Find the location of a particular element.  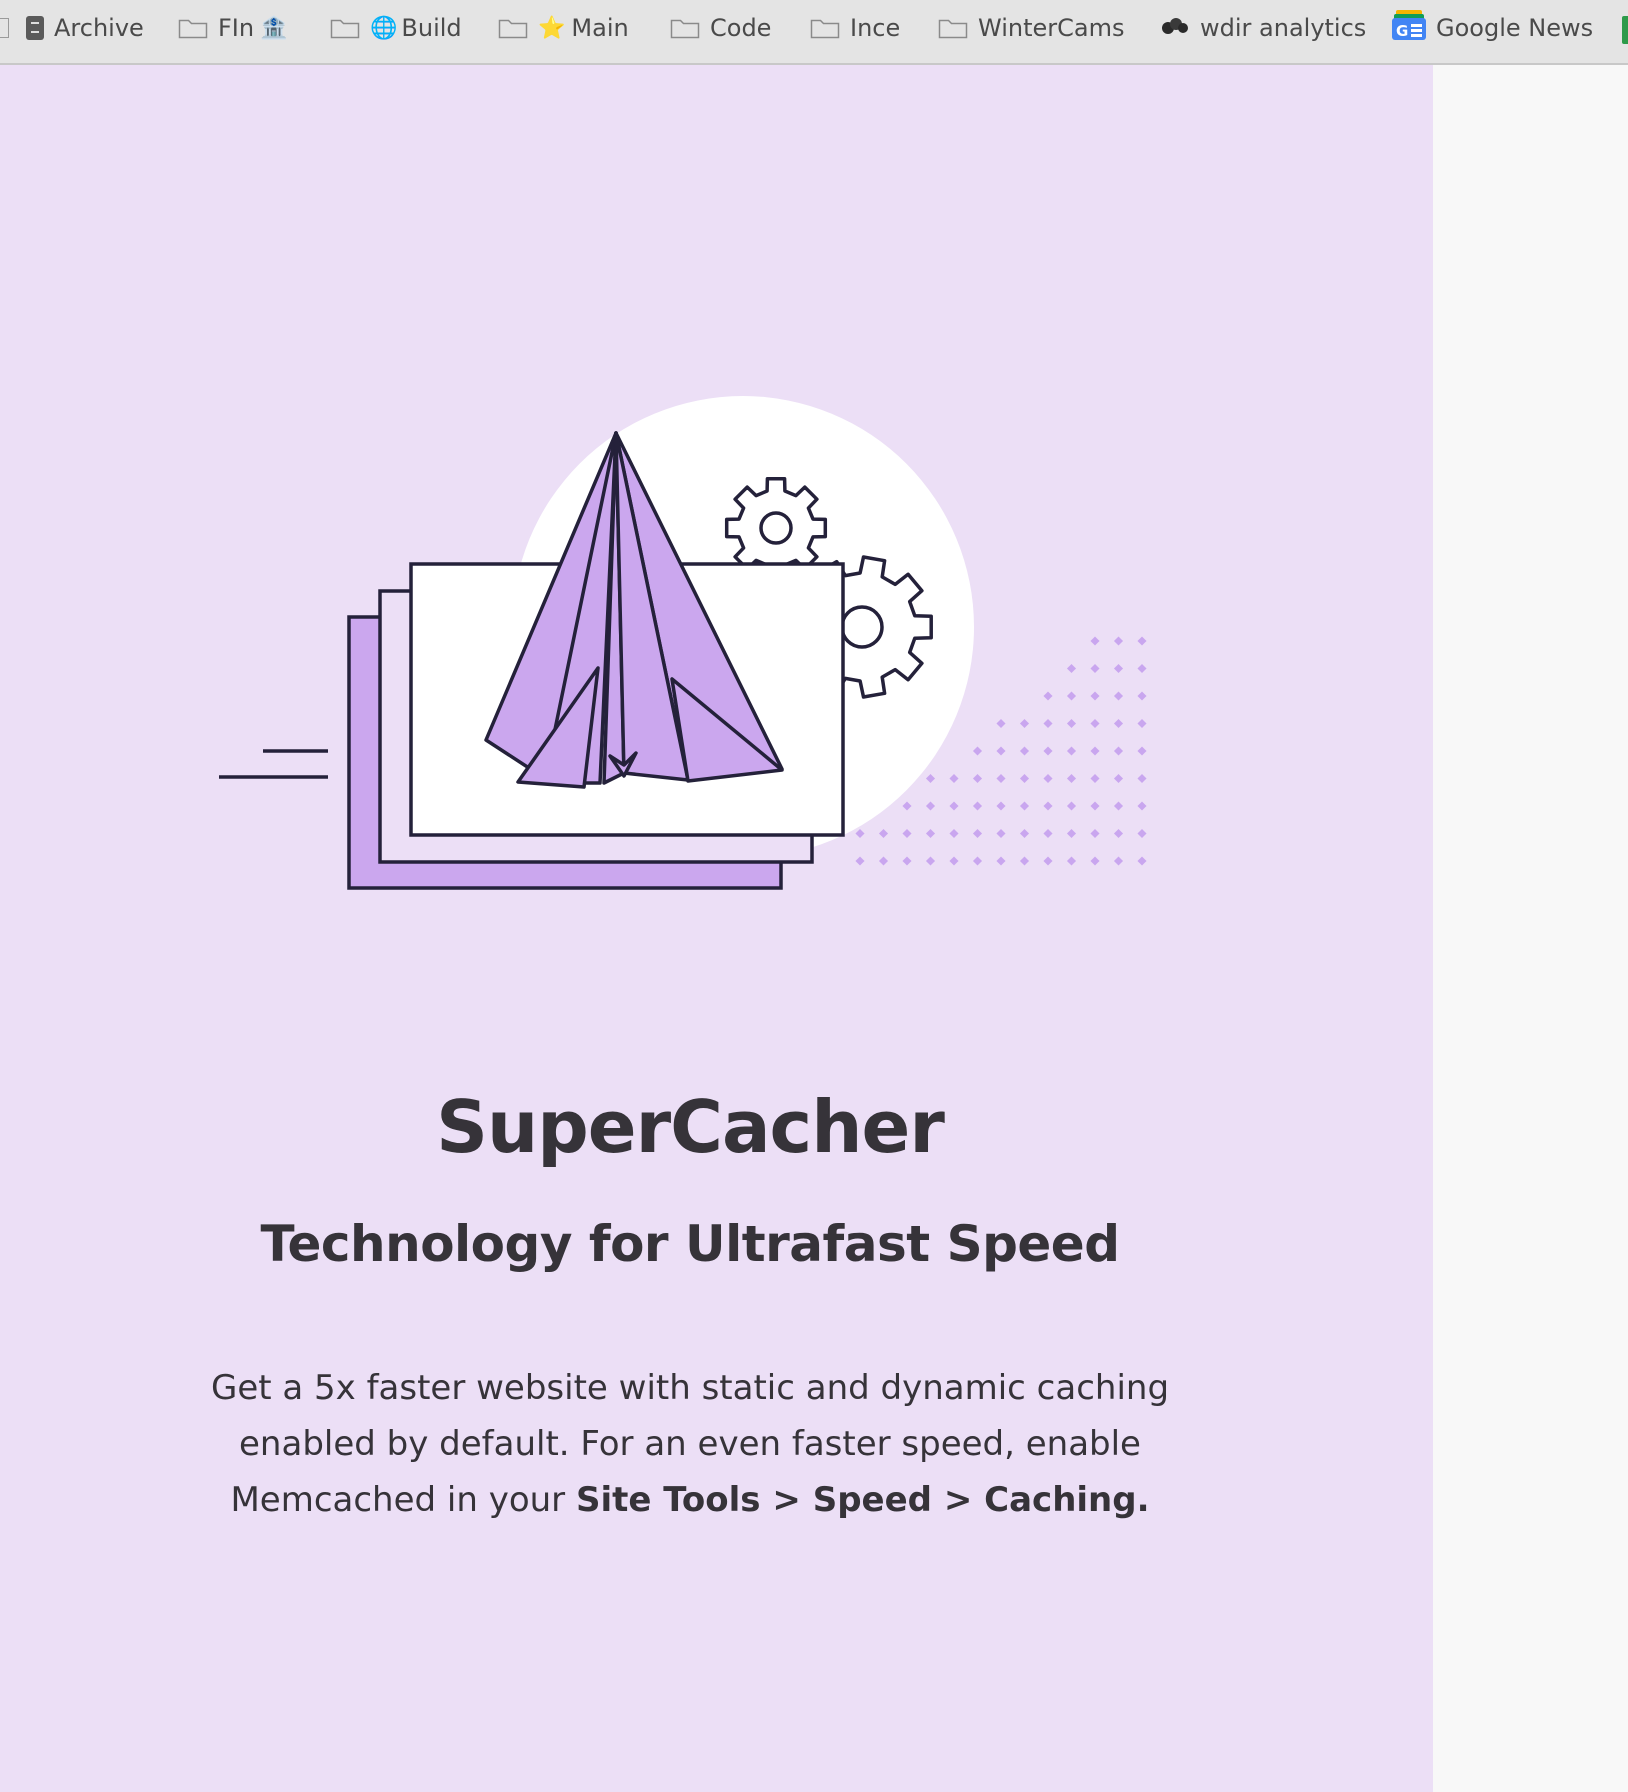

bookmark-build: 🌐 Build is located at coordinates (396, 28).